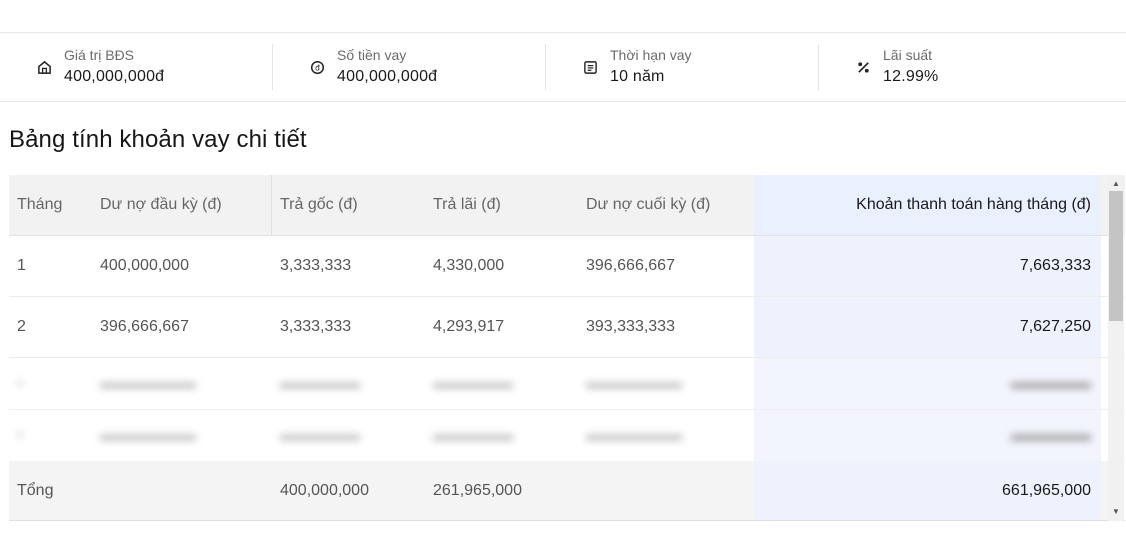  I want to click on summary-interest-rate: Lãi suất 12.99%, so click(955, 67).